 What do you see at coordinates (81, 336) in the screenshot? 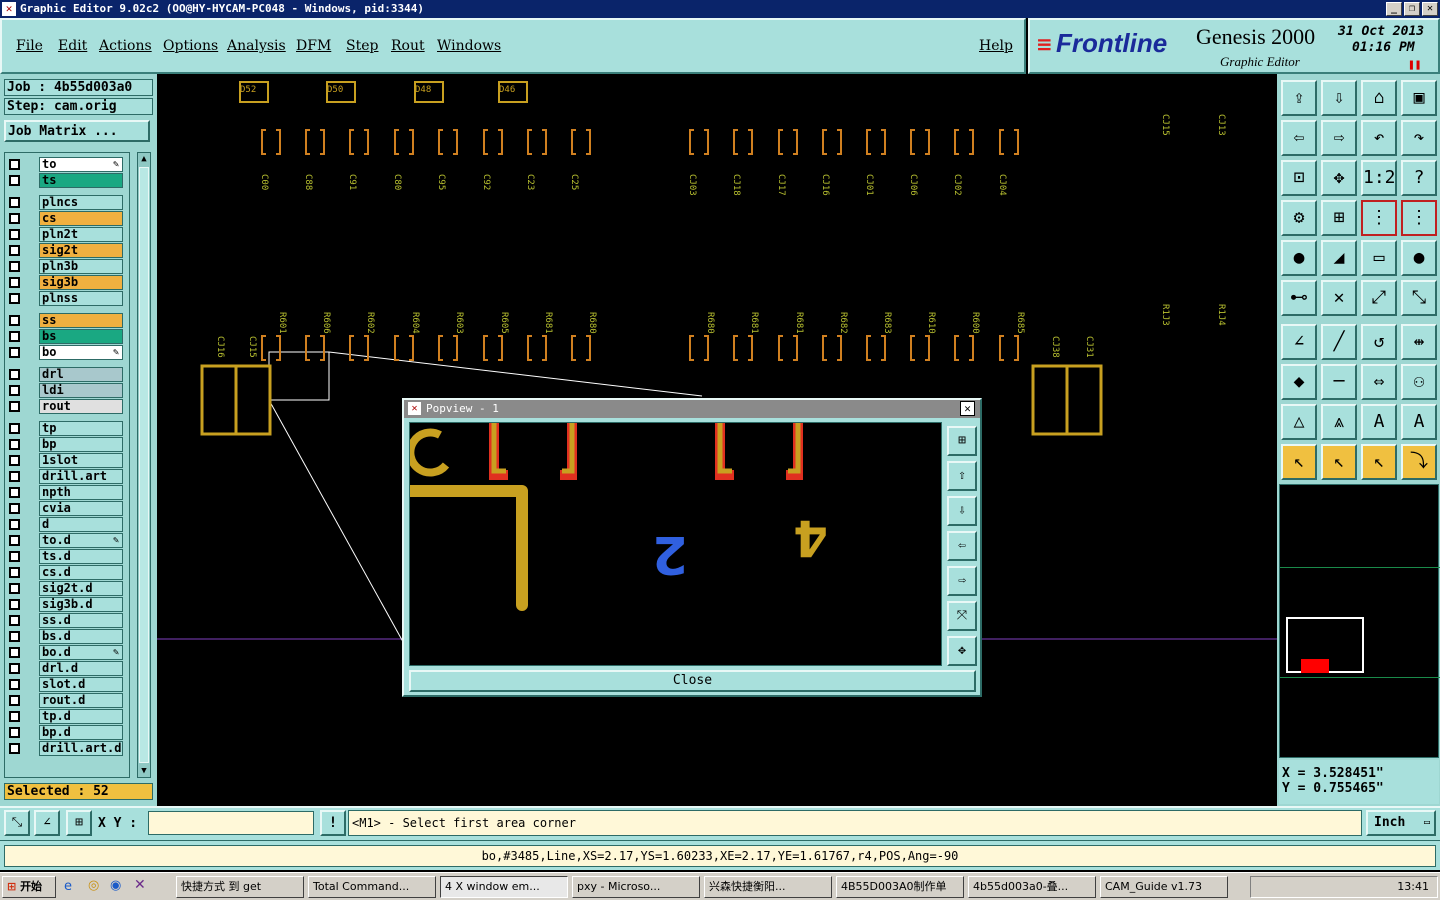
I see `layer-name: bs` at bounding box center [81, 336].